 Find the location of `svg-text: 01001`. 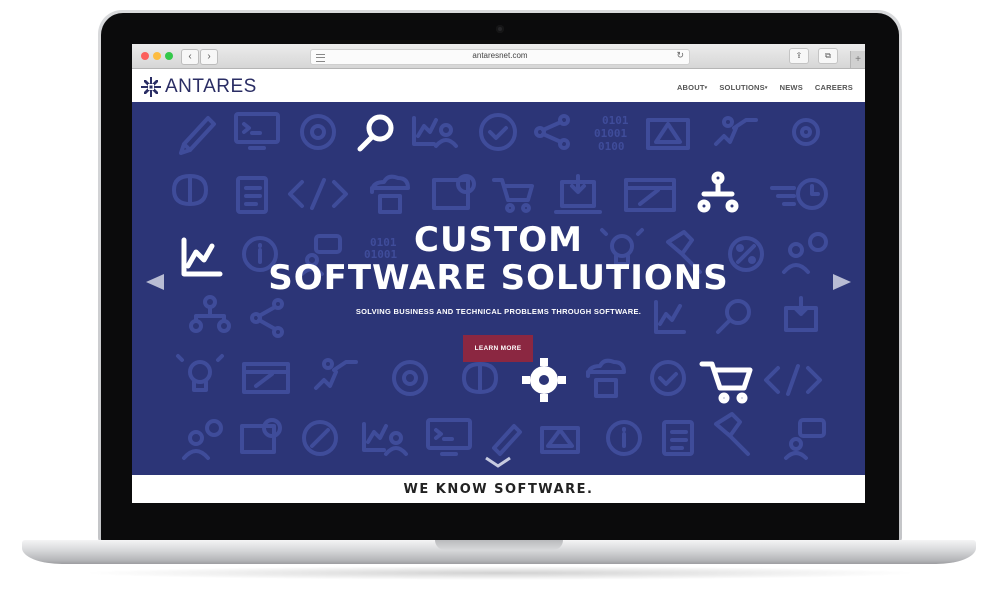

svg-text: 01001 is located at coordinates (610, 133).